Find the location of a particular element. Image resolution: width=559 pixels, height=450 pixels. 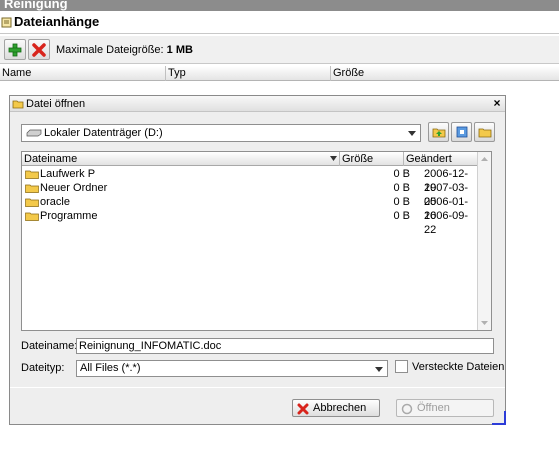

attachments-title: Dateianhänge is located at coordinates (57, 21).